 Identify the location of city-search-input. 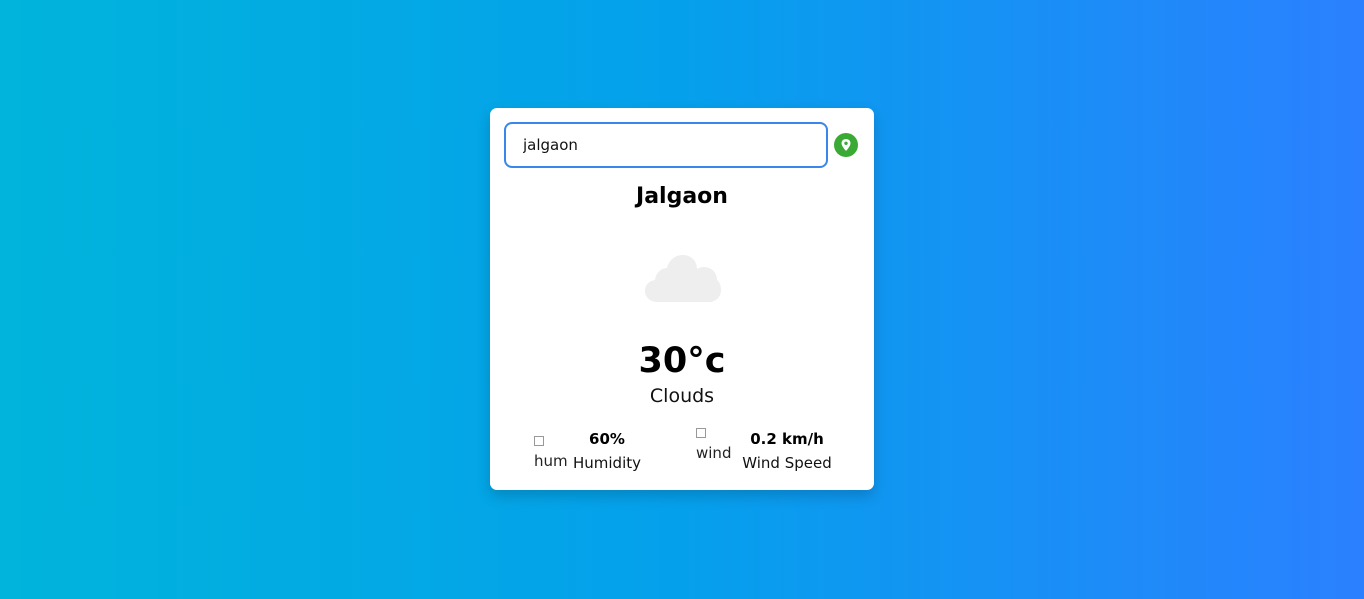
(666, 145).